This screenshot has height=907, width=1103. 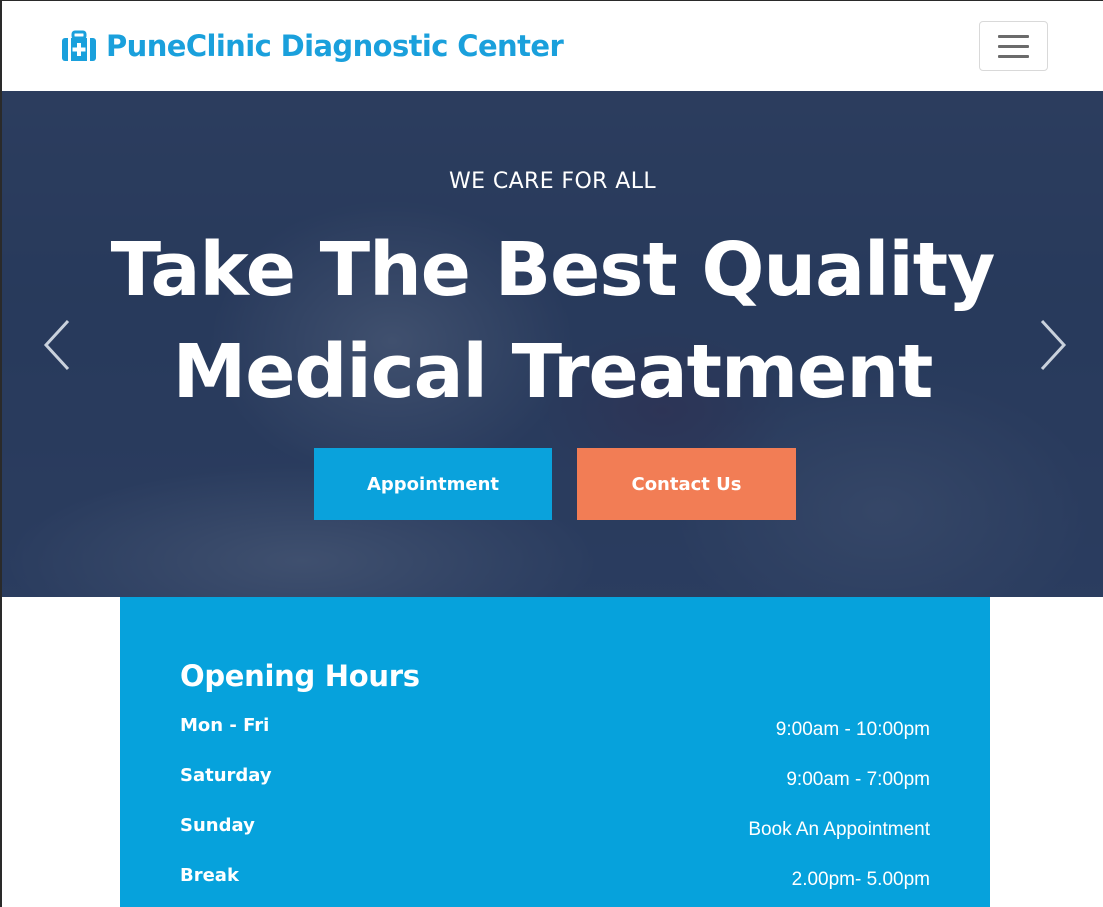 I want to click on carousel-prev-button, so click(x=58, y=345).